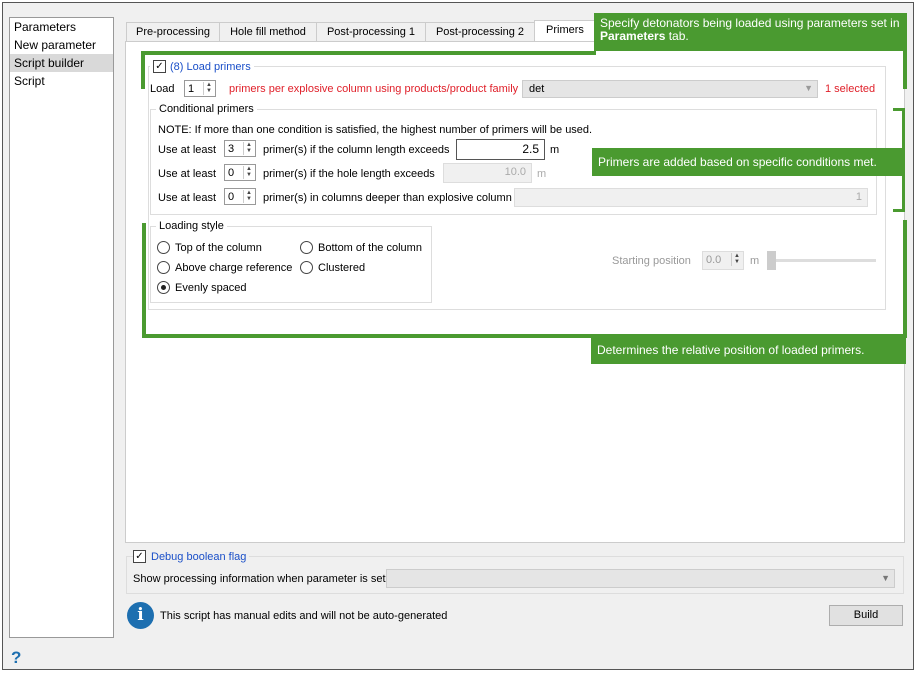 Image resolution: width=920 pixels, height=677 pixels. Describe the element at coordinates (755, 261) in the screenshot. I see `starting-position-unit: m` at that location.